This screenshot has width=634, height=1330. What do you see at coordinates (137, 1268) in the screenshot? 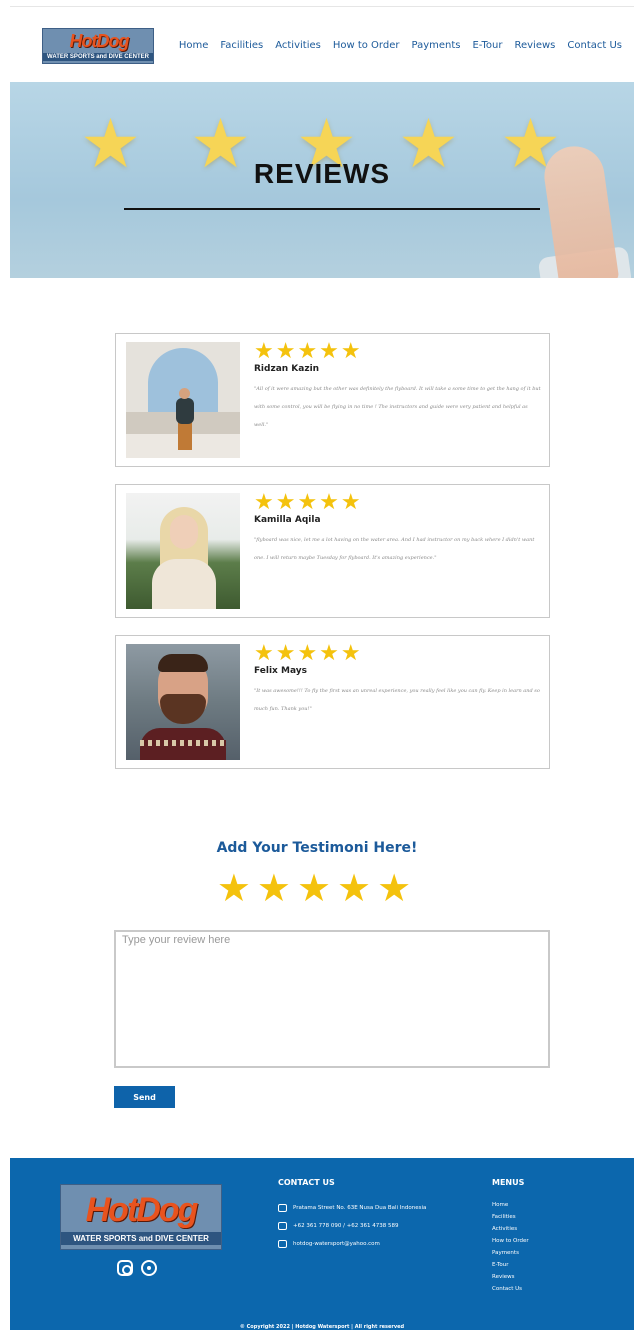
I see `social-links` at bounding box center [137, 1268].